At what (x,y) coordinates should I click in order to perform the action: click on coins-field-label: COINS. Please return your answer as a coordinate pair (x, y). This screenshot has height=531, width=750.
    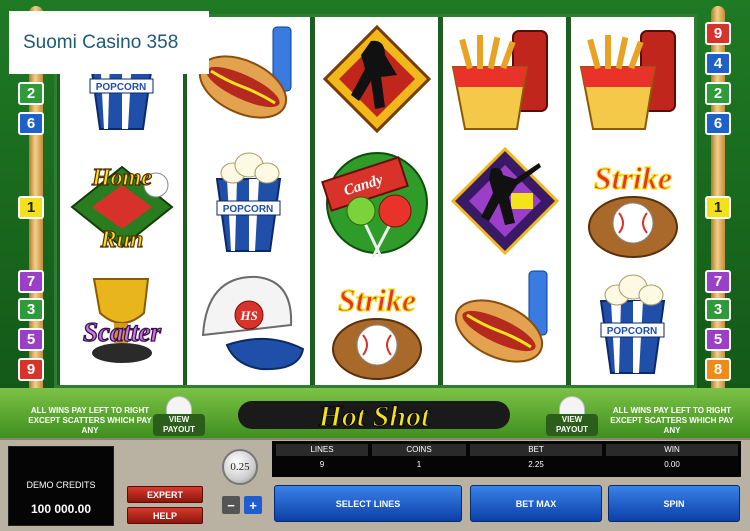
    Looking at the image, I should click on (419, 450).